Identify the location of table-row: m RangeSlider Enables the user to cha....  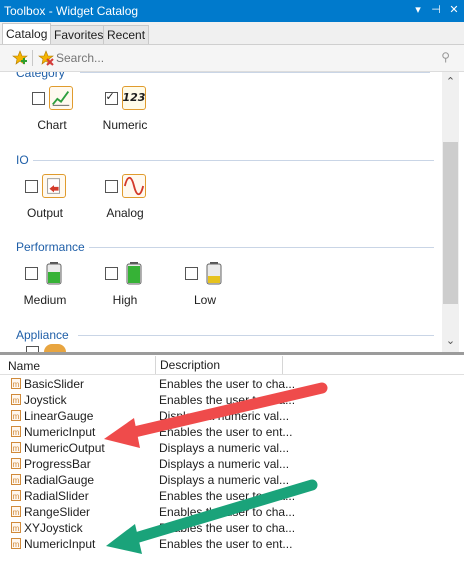
(232, 512).